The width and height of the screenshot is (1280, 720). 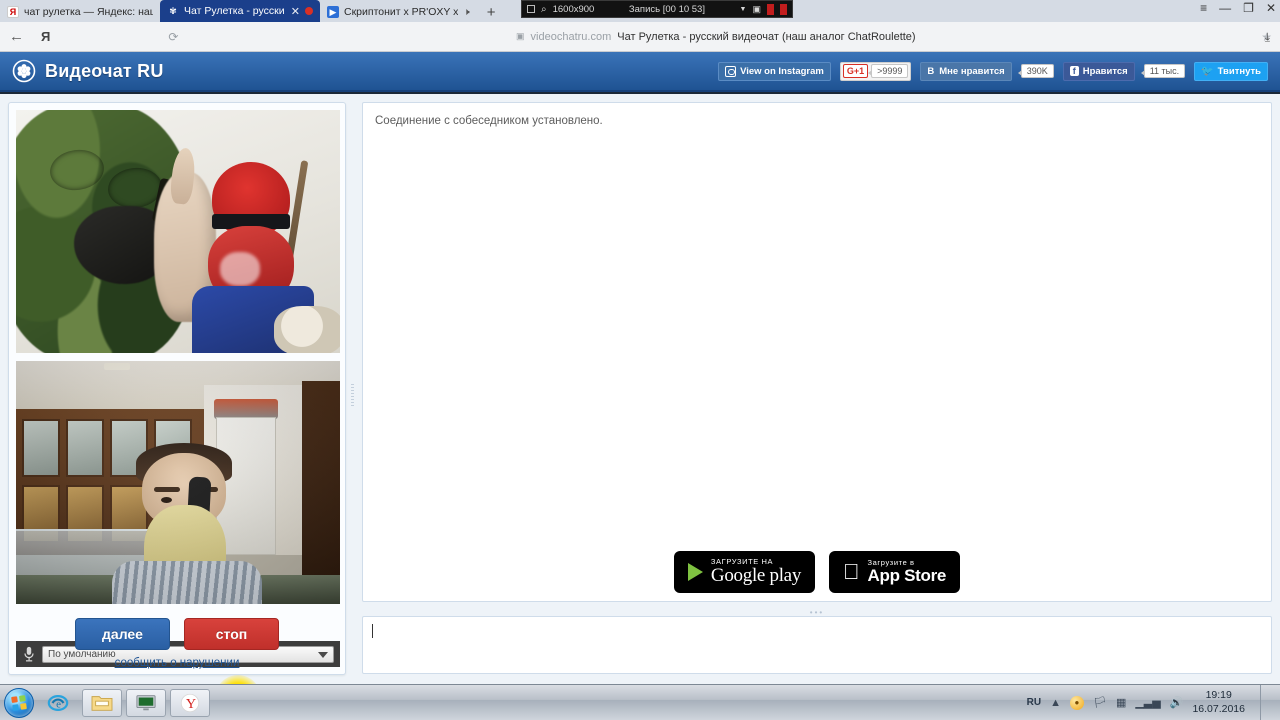 I want to click on twitter-icon: 🐦, so click(x=1207, y=71).